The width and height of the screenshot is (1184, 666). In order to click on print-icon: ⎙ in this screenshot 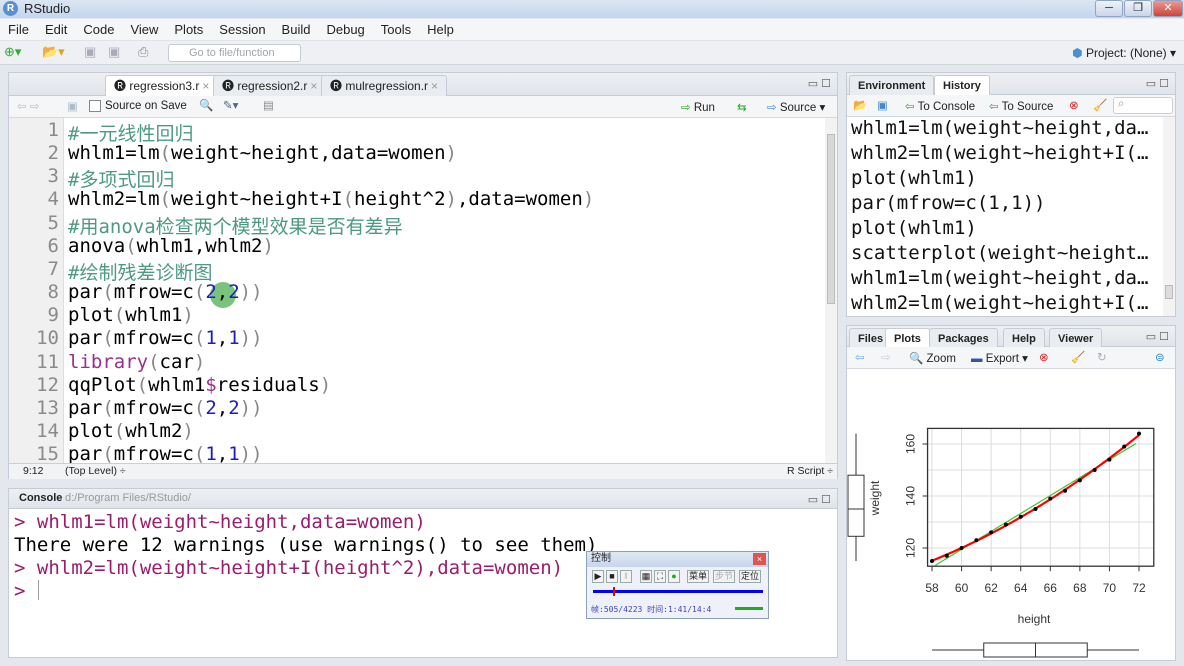, I will do `click(143, 52)`.